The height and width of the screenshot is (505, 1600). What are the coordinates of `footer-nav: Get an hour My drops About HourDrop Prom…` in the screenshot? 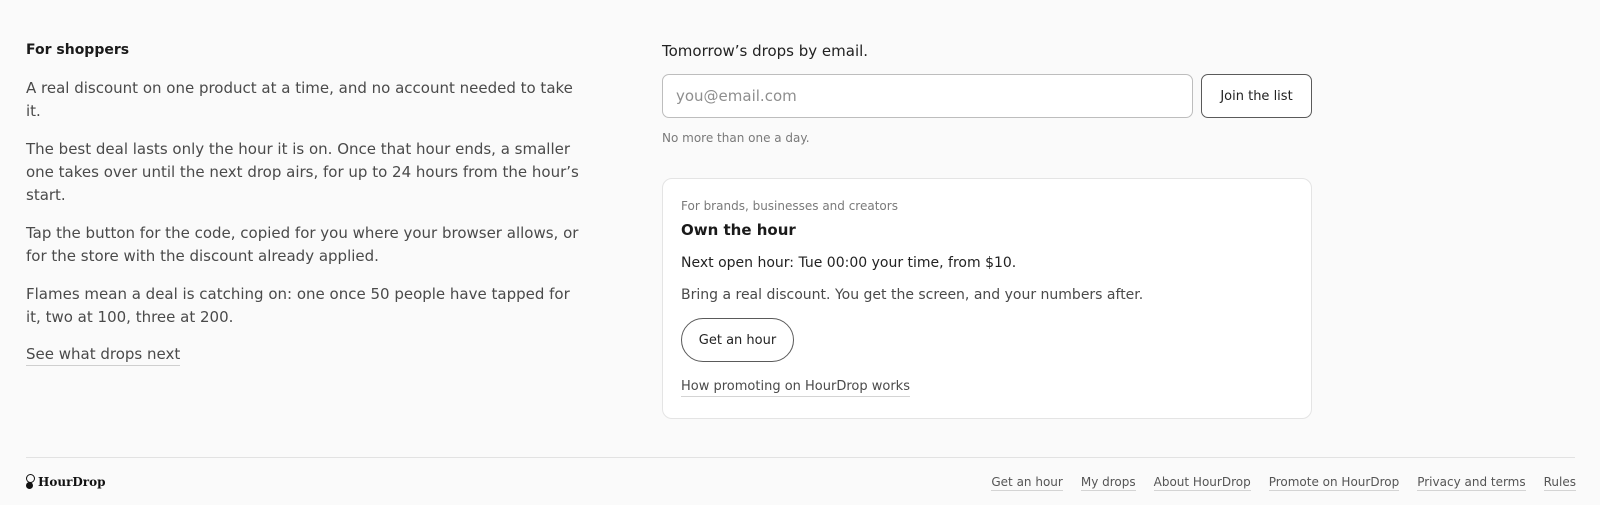 It's located at (1283, 482).